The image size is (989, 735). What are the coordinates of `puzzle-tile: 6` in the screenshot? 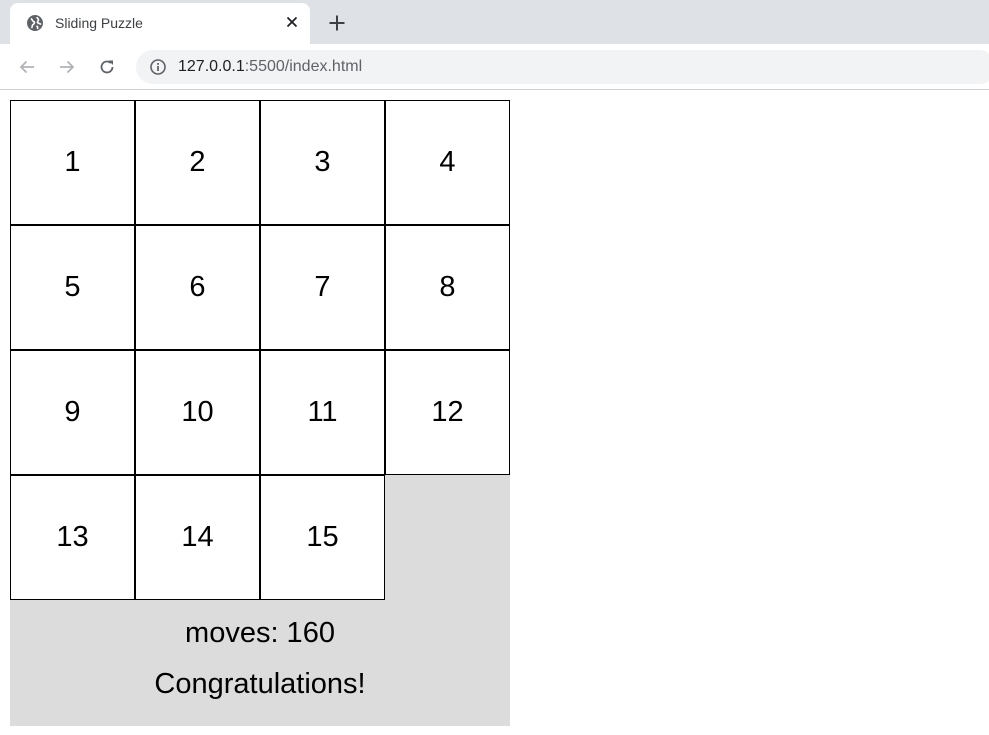 It's located at (197, 287).